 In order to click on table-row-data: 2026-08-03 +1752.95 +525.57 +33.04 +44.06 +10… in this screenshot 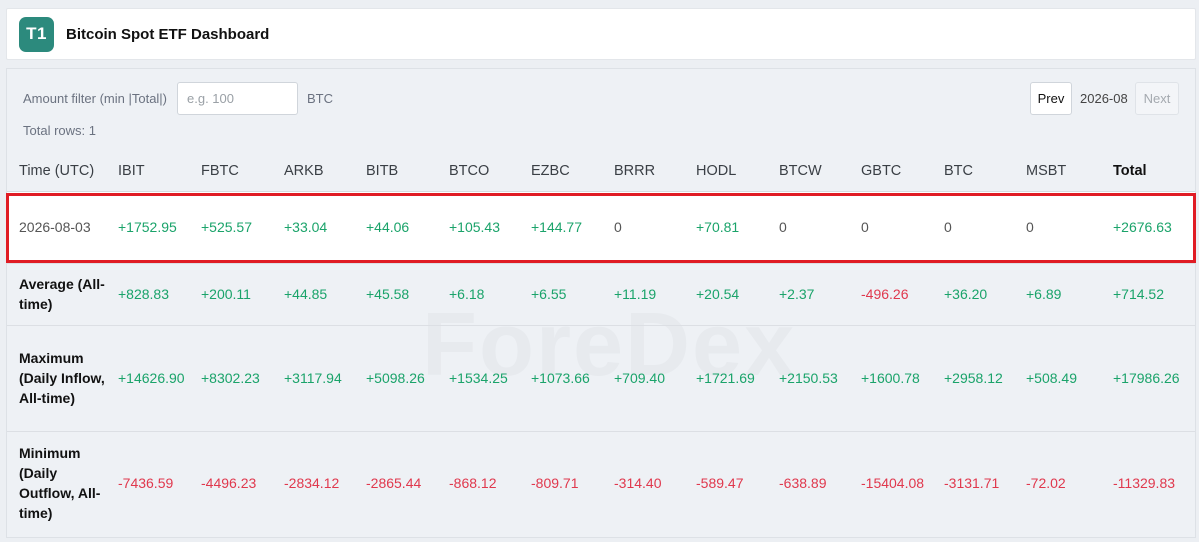, I will do `click(601, 227)`.